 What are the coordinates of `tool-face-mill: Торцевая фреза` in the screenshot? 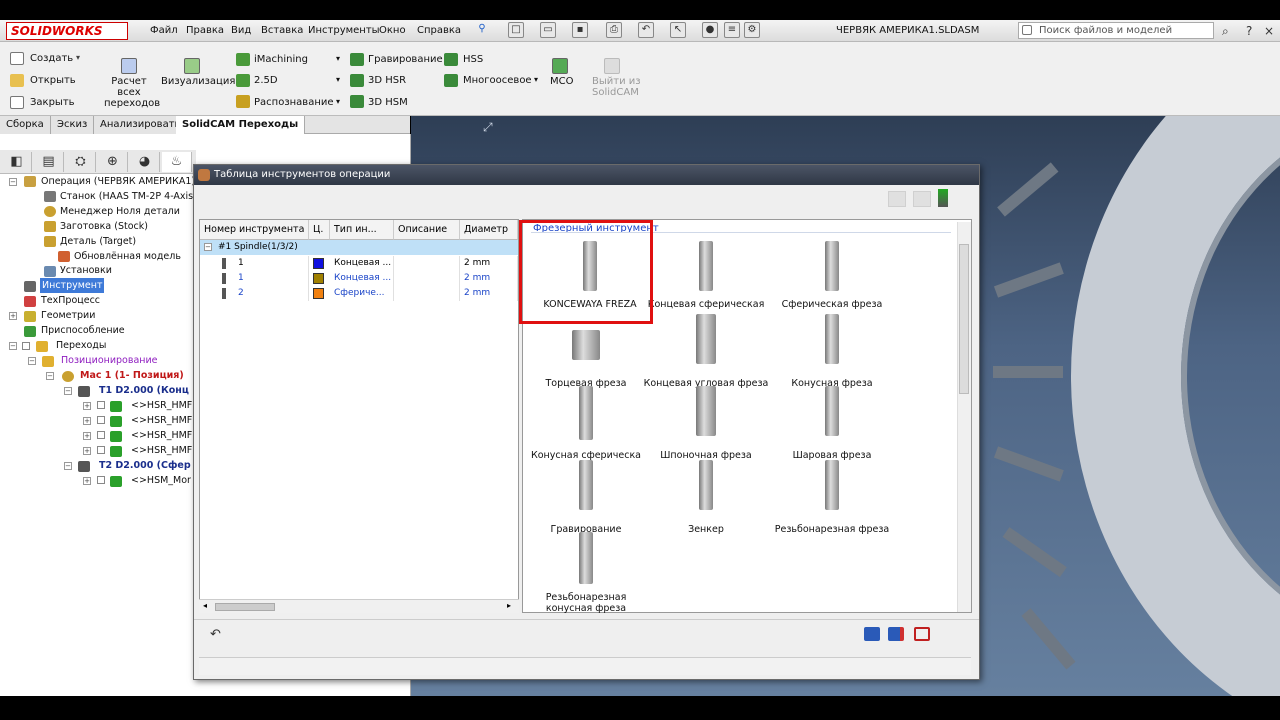 It's located at (586, 351).